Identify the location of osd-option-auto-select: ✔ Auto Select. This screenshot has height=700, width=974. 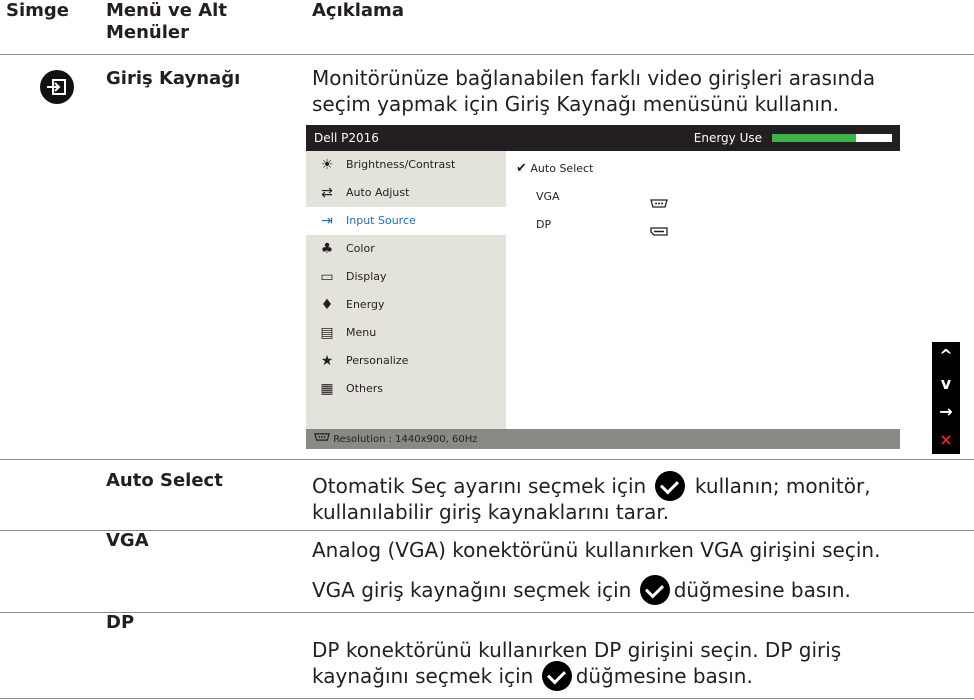
(554, 169).